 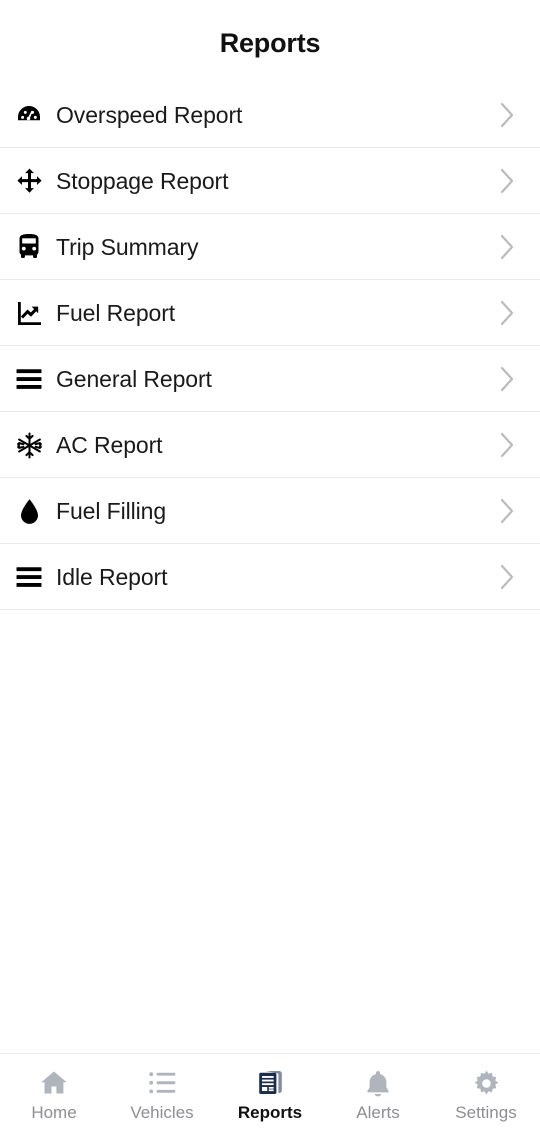 I want to click on nav-item-label: Reports, so click(x=270, y=1112).